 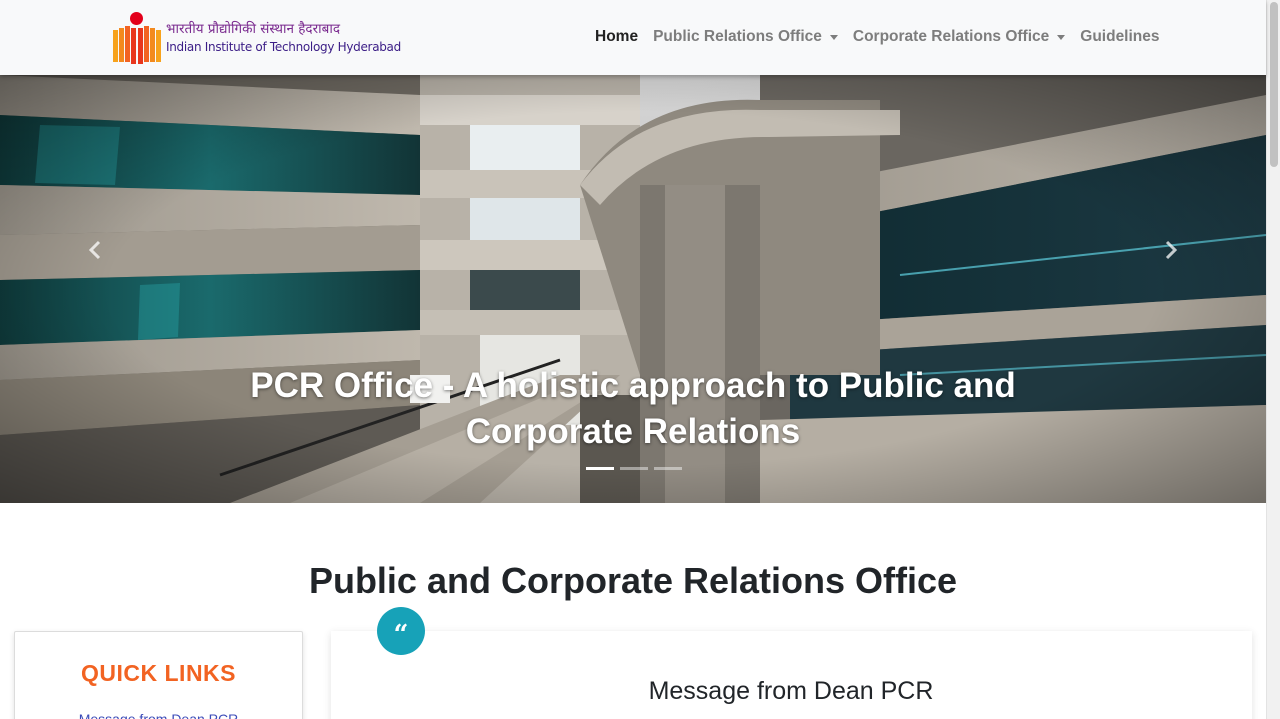 What do you see at coordinates (737, 36) in the screenshot?
I see `nav-public-relations-label: Public Relations Office` at bounding box center [737, 36].